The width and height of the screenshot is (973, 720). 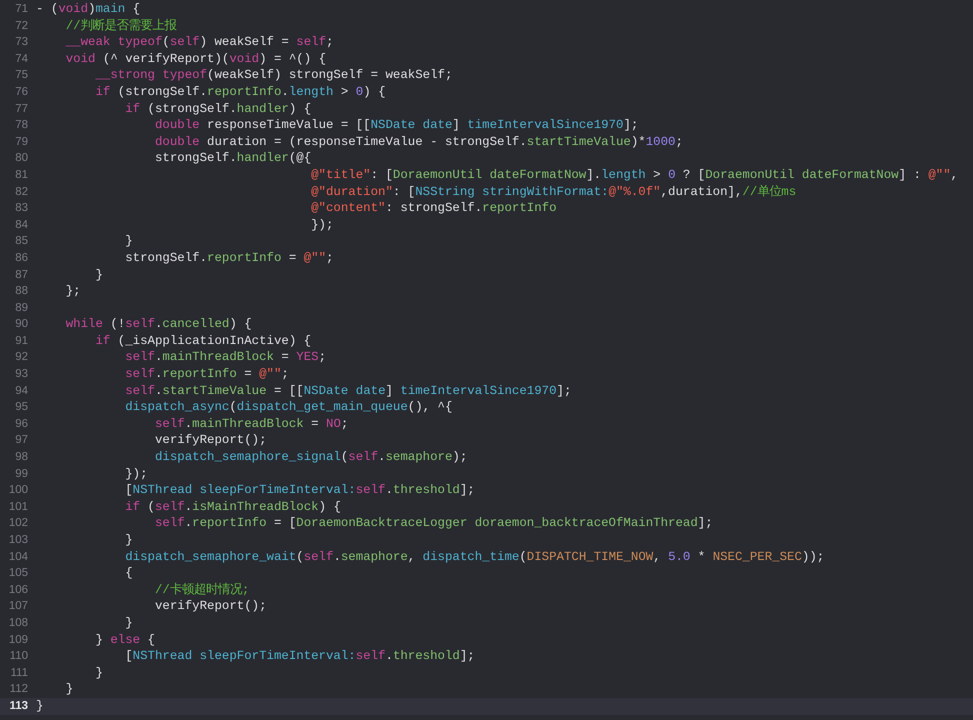 What do you see at coordinates (21, 308) in the screenshot?
I see `line-number: 89` at bounding box center [21, 308].